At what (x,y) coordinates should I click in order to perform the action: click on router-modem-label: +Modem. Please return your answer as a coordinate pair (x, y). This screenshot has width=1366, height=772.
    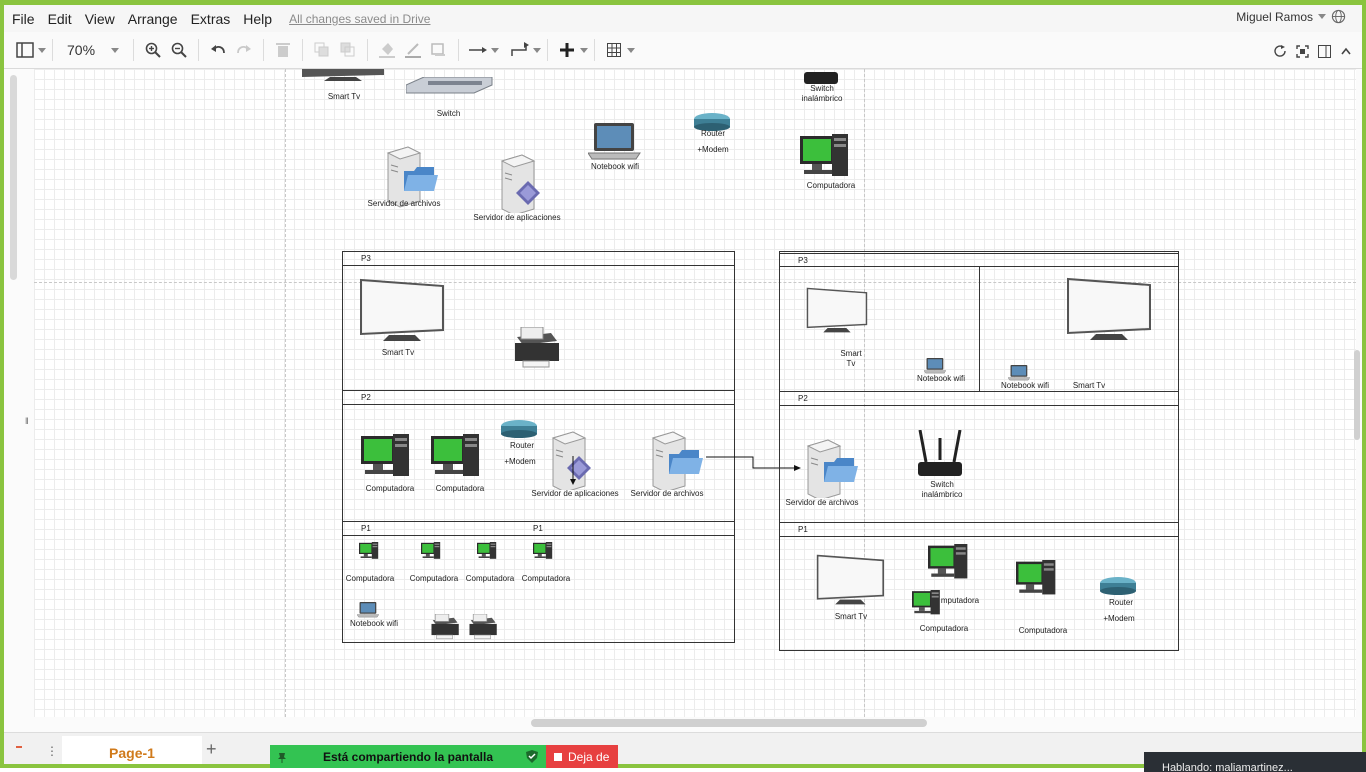
    Looking at the image, I should click on (520, 461).